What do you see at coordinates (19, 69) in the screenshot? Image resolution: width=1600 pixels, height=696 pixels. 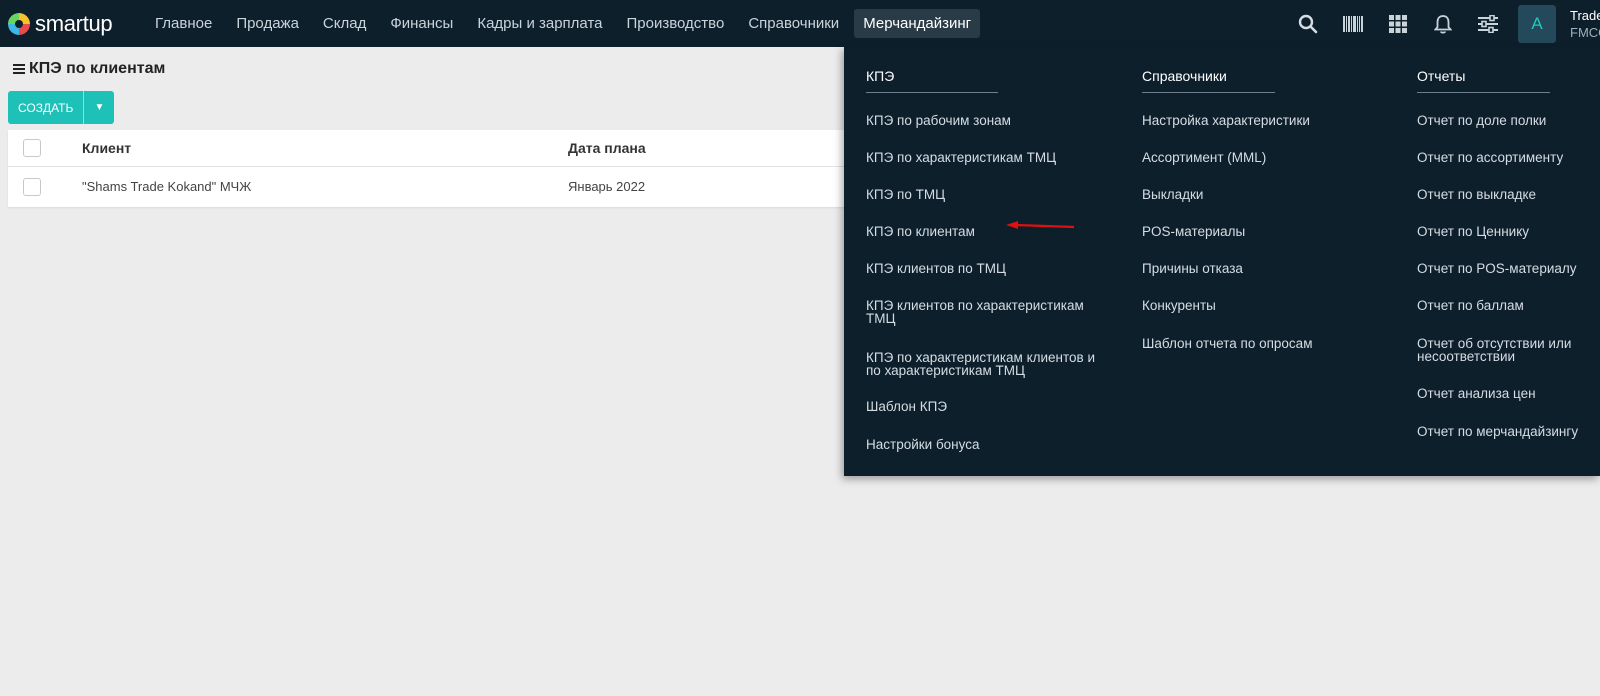 I see `hamburger-icon` at bounding box center [19, 69].